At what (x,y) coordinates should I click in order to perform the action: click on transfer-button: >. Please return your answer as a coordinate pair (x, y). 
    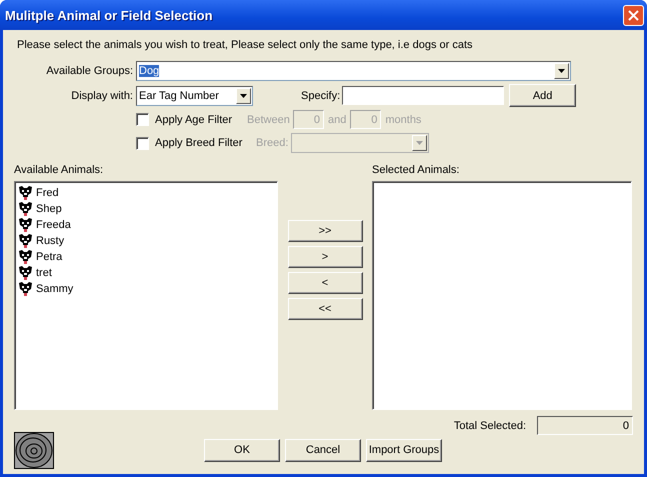
    Looking at the image, I should click on (325, 257).